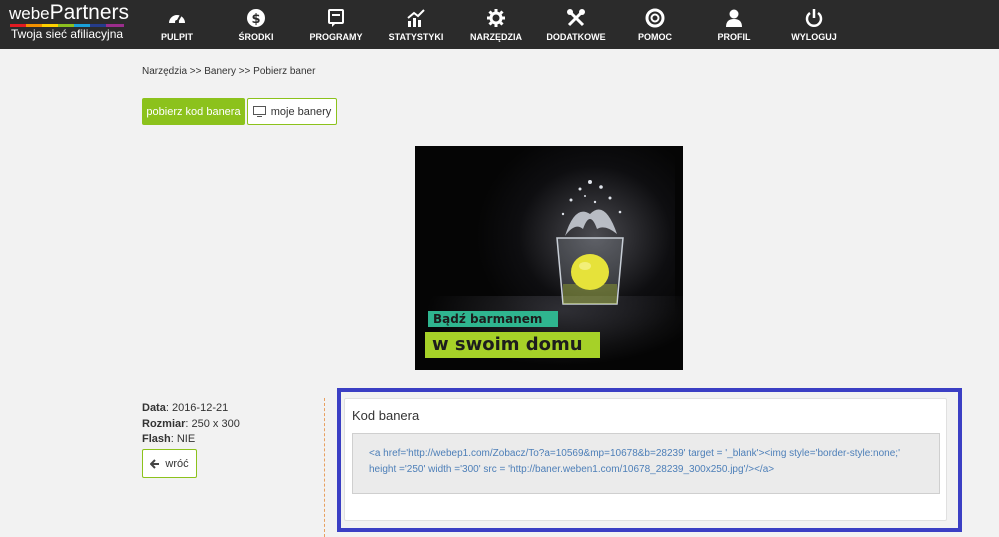 This screenshot has height=537, width=999. I want to click on gear-icon, so click(496, 18).